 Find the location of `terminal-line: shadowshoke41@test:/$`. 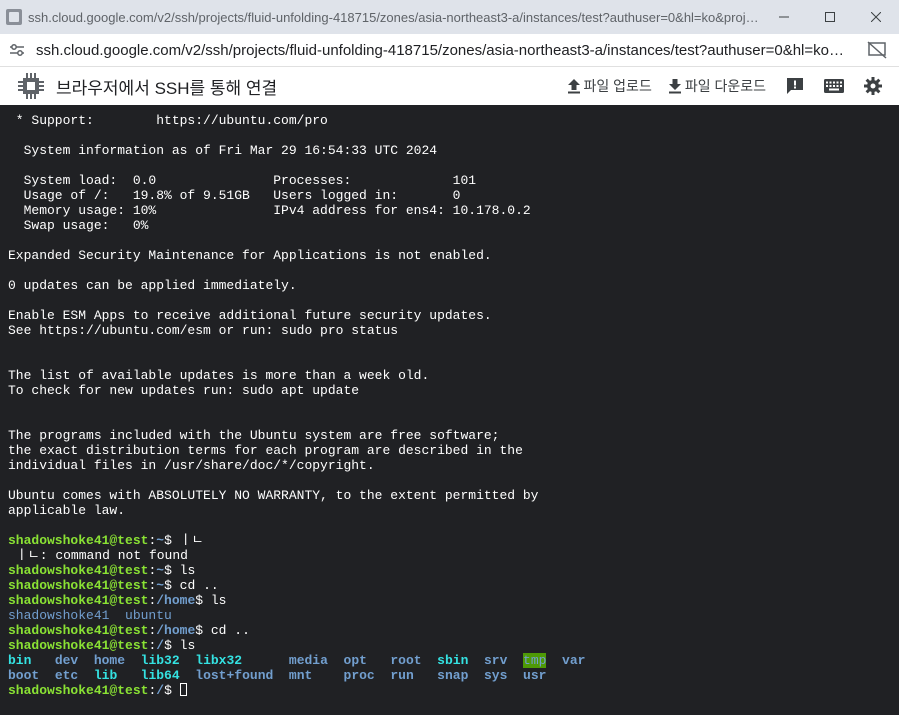

terminal-line: shadowshoke41@test:/$ is located at coordinates (453, 690).